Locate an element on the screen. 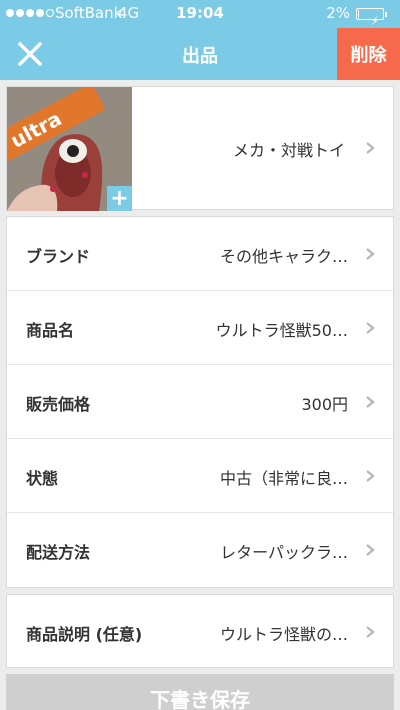  category-value: メカ・対戦トイ is located at coordinates (288, 150).